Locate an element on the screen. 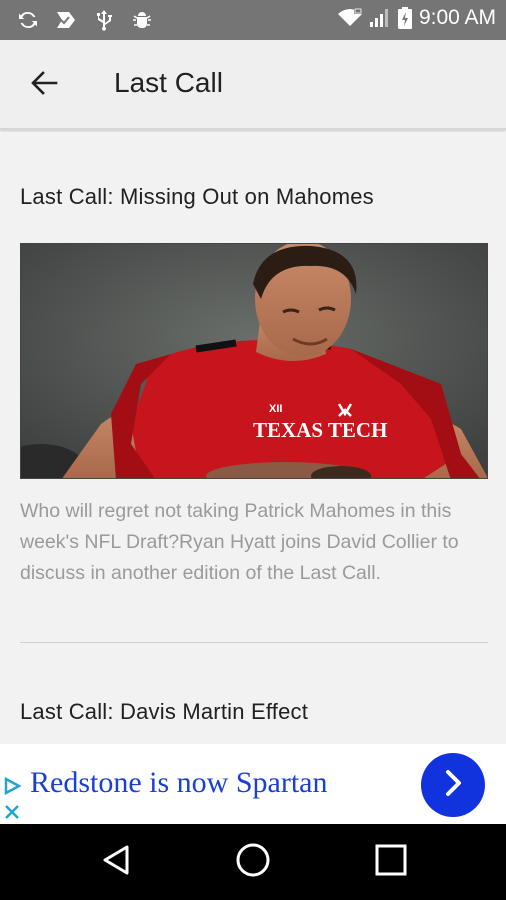 The width and height of the screenshot is (506, 900). chevron-right-icon is located at coordinates (453, 785).